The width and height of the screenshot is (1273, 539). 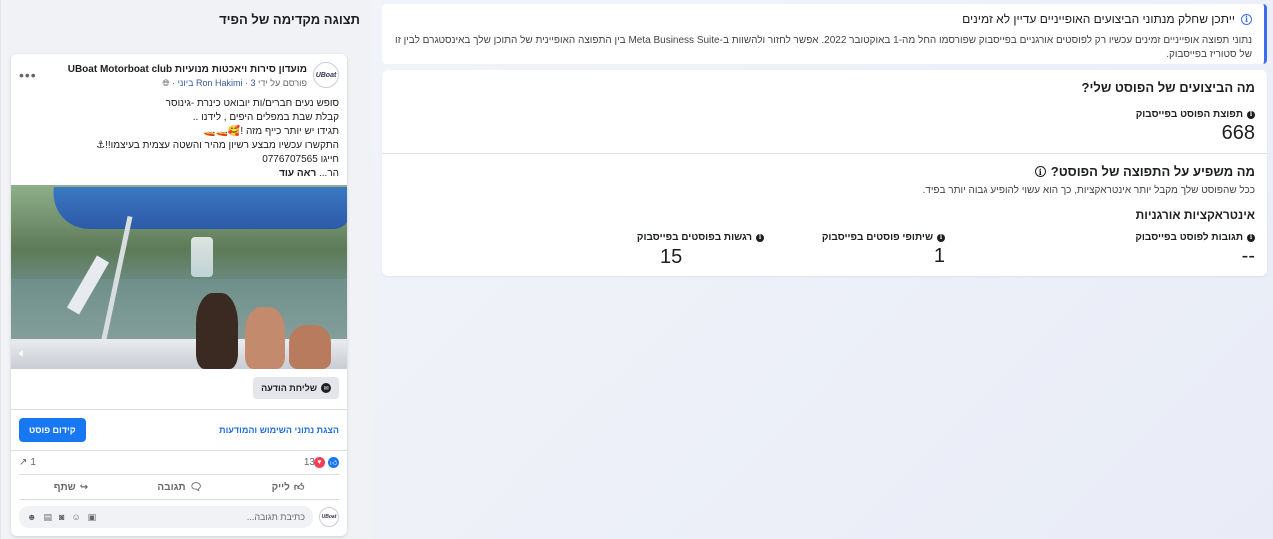 What do you see at coordinates (1189, 237) in the screenshot?
I see `metric-label: תגובות לפוסט בפייסבוק` at bounding box center [1189, 237].